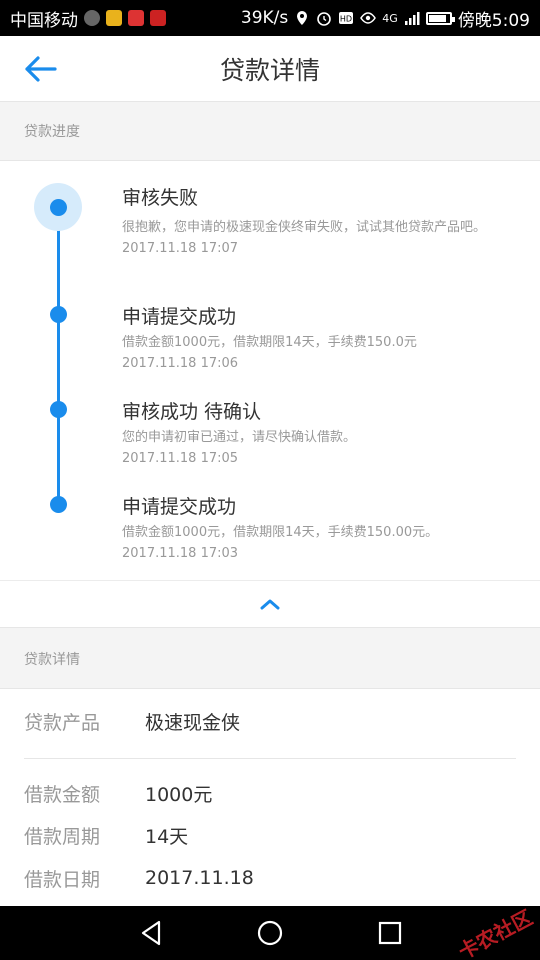 The image size is (540, 960). Describe the element at coordinates (118, 793) in the screenshot. I see `detail-row-amount: 借款金额 1000元` at that location.